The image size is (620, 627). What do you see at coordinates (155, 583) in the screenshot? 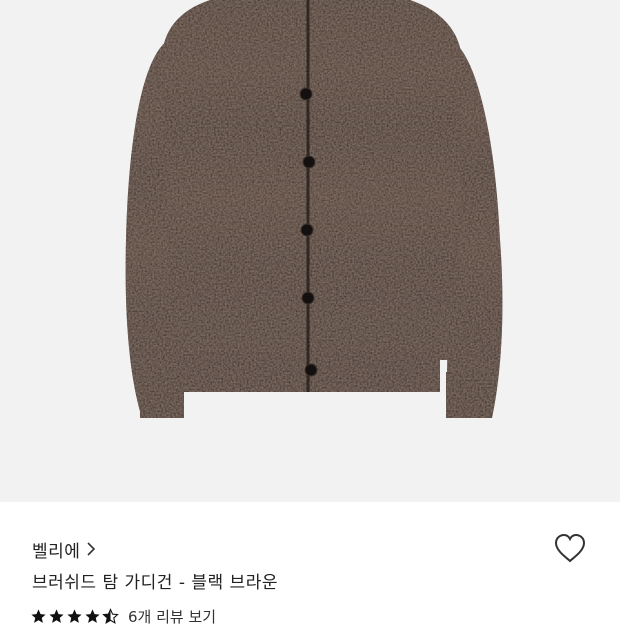
I see `product-title: 브러쉬드 탐 가디건 - 블랙 브라운` at bounding box center [155, 583].